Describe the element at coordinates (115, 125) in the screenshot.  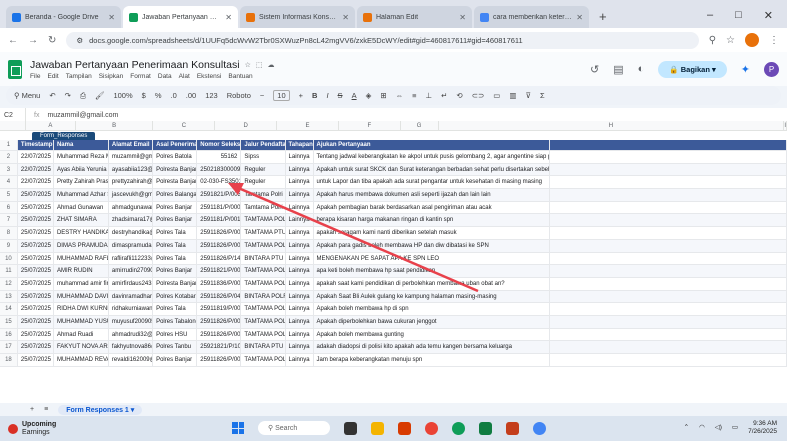
I see `column-header: B` at that location.